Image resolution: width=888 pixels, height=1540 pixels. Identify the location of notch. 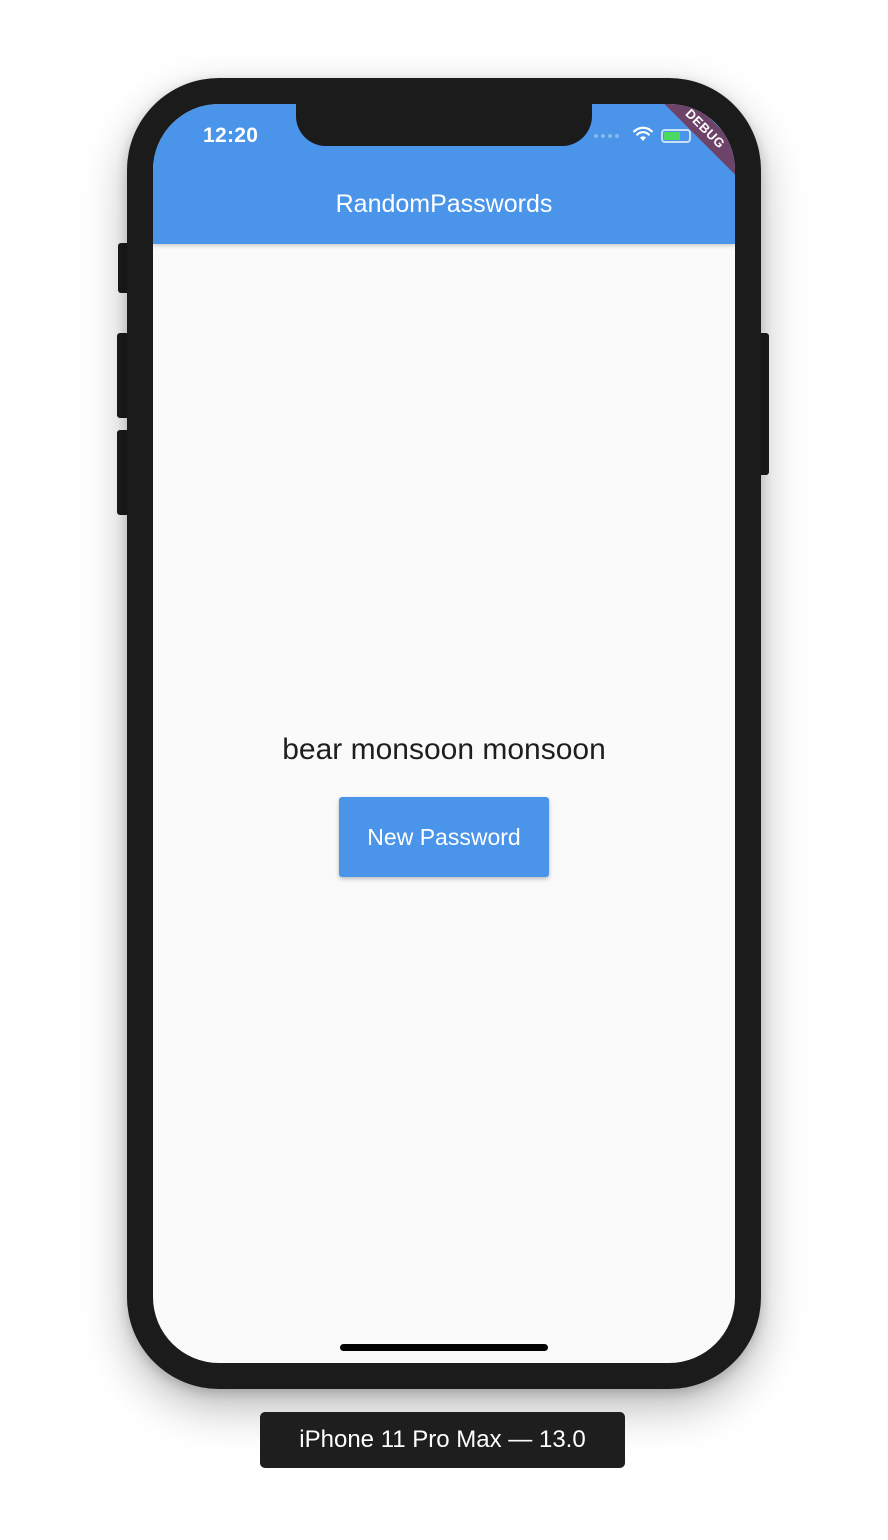
(444, 125).